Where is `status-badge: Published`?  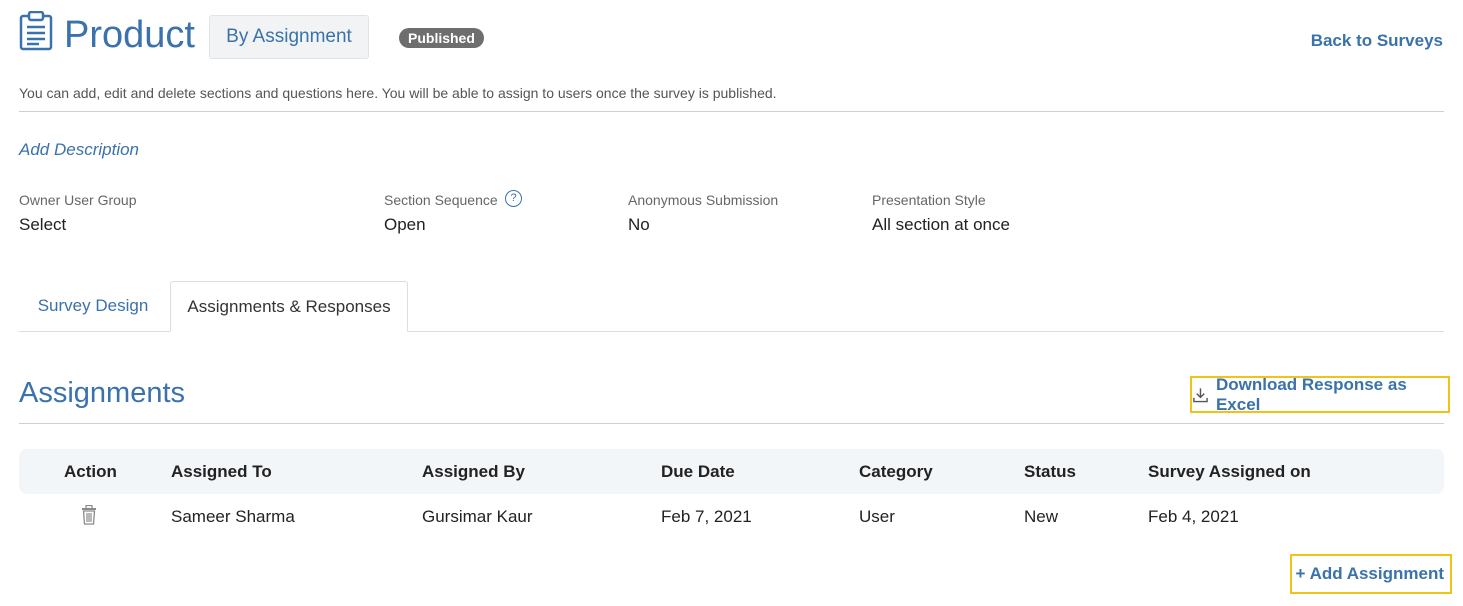
status-badge: Published is located at coordinates (441, 38).